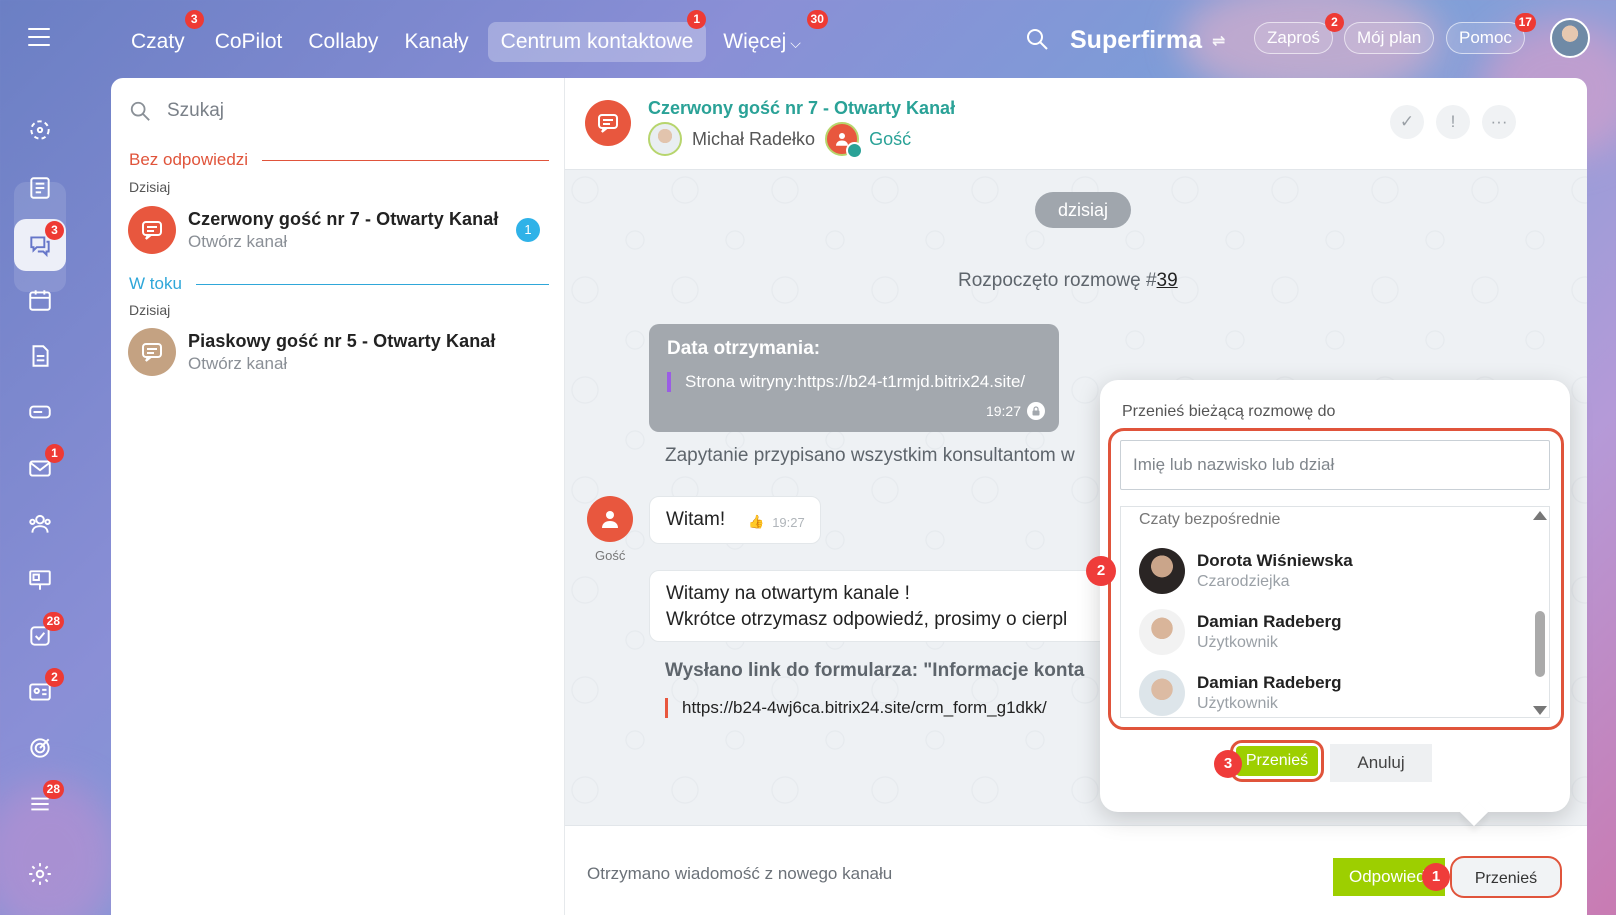  I want to click on nav-contact-center-badge: 1, so click(697, 19).